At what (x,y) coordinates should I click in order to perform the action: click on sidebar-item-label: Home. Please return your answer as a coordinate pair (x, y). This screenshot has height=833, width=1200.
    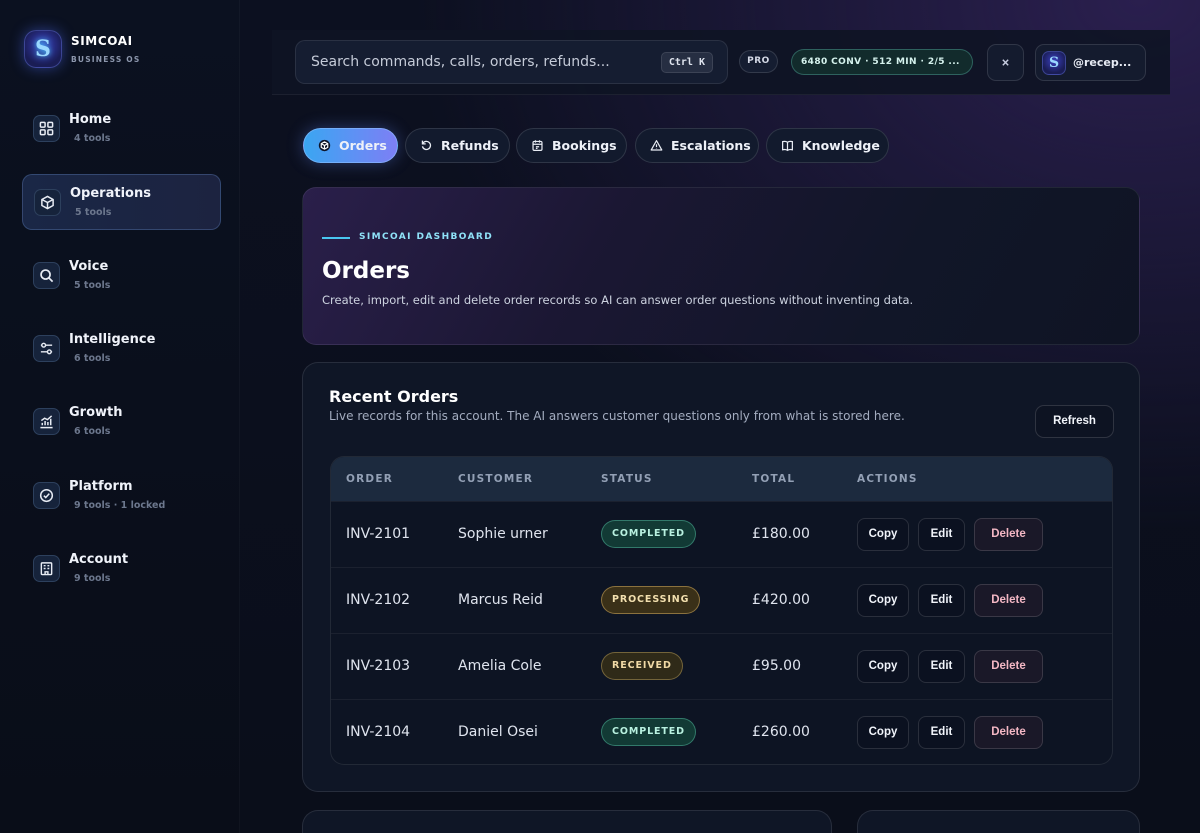
    Looking at the image, I should click on (90, 119).